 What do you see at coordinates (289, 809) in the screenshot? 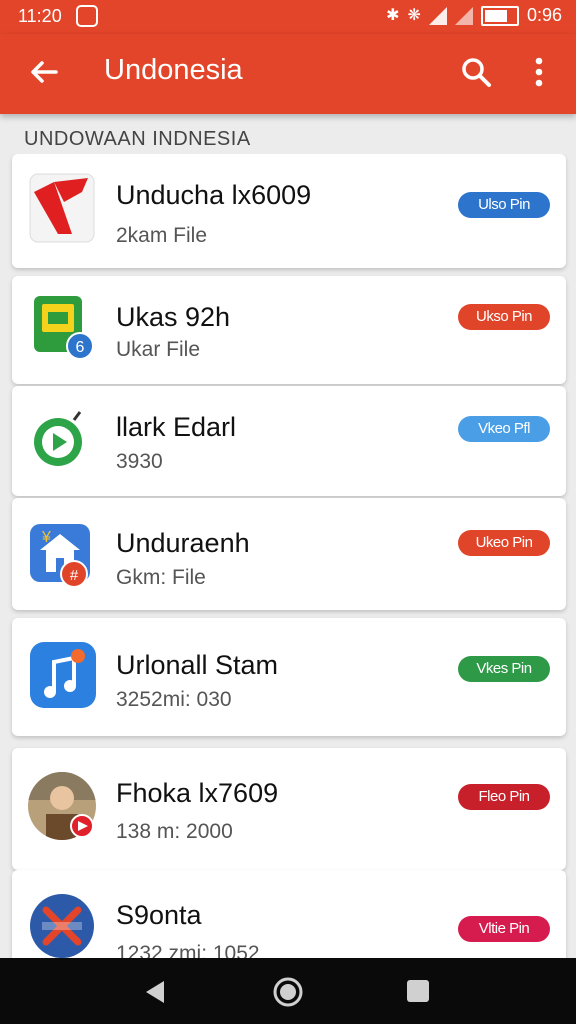
I see `list-item: Fhoka lx7609 138 m: 2000 Fleo Pin` at bounding box center [289, 809].